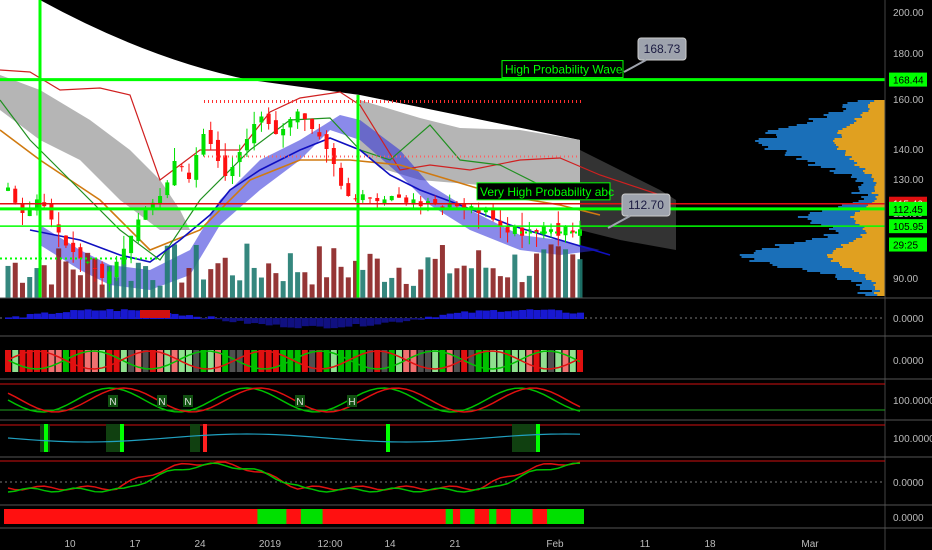 This screenshot has width=932, height=550. Describe the element at coordinates (908, 81) in the screenshot. I see `price-tag-label: 168.44` at that location.